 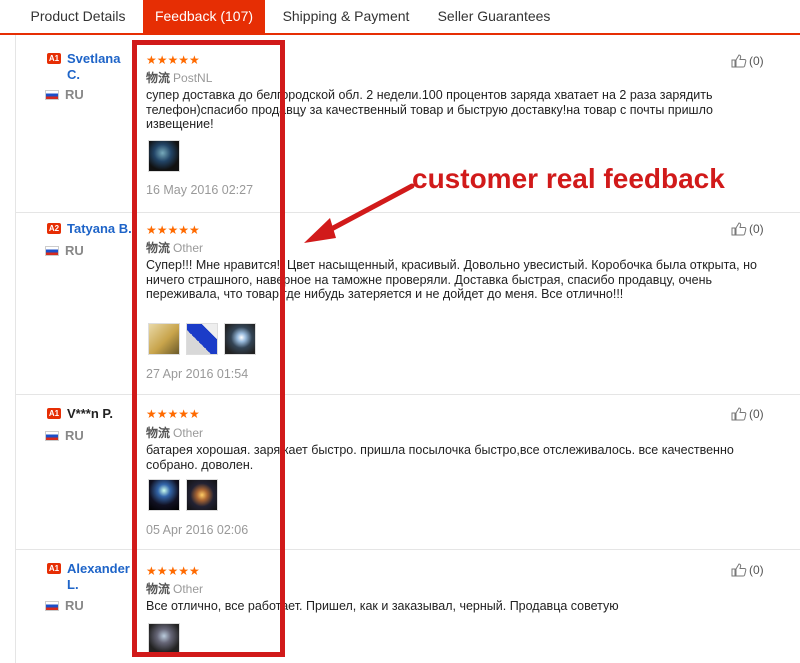 I want to click on buyer-level-badge: A2, so click(x=54, y=228).